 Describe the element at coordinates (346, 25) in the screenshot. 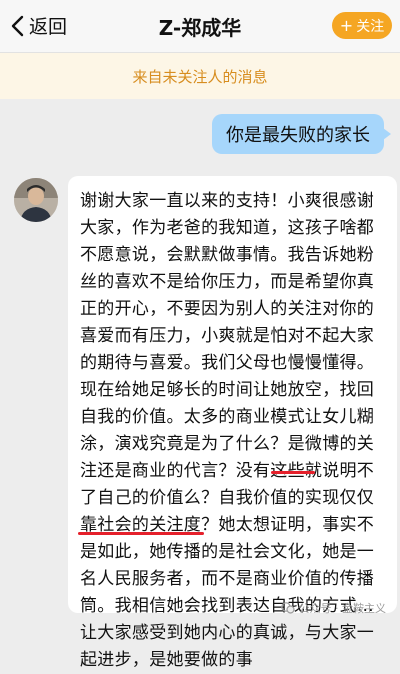

I see `plus-icon: +` at that location.